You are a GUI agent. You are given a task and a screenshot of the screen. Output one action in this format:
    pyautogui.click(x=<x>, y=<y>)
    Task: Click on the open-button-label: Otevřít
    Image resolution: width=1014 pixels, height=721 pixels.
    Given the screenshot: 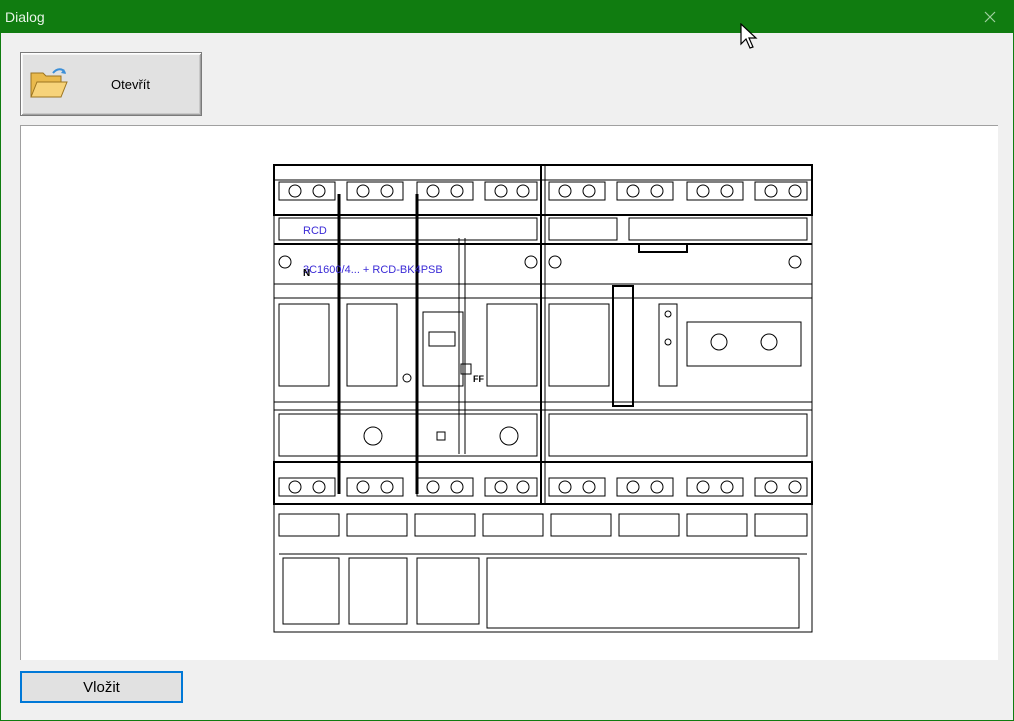 What is the action you would take?
    pyautogui.click(x=131, y=84)
    